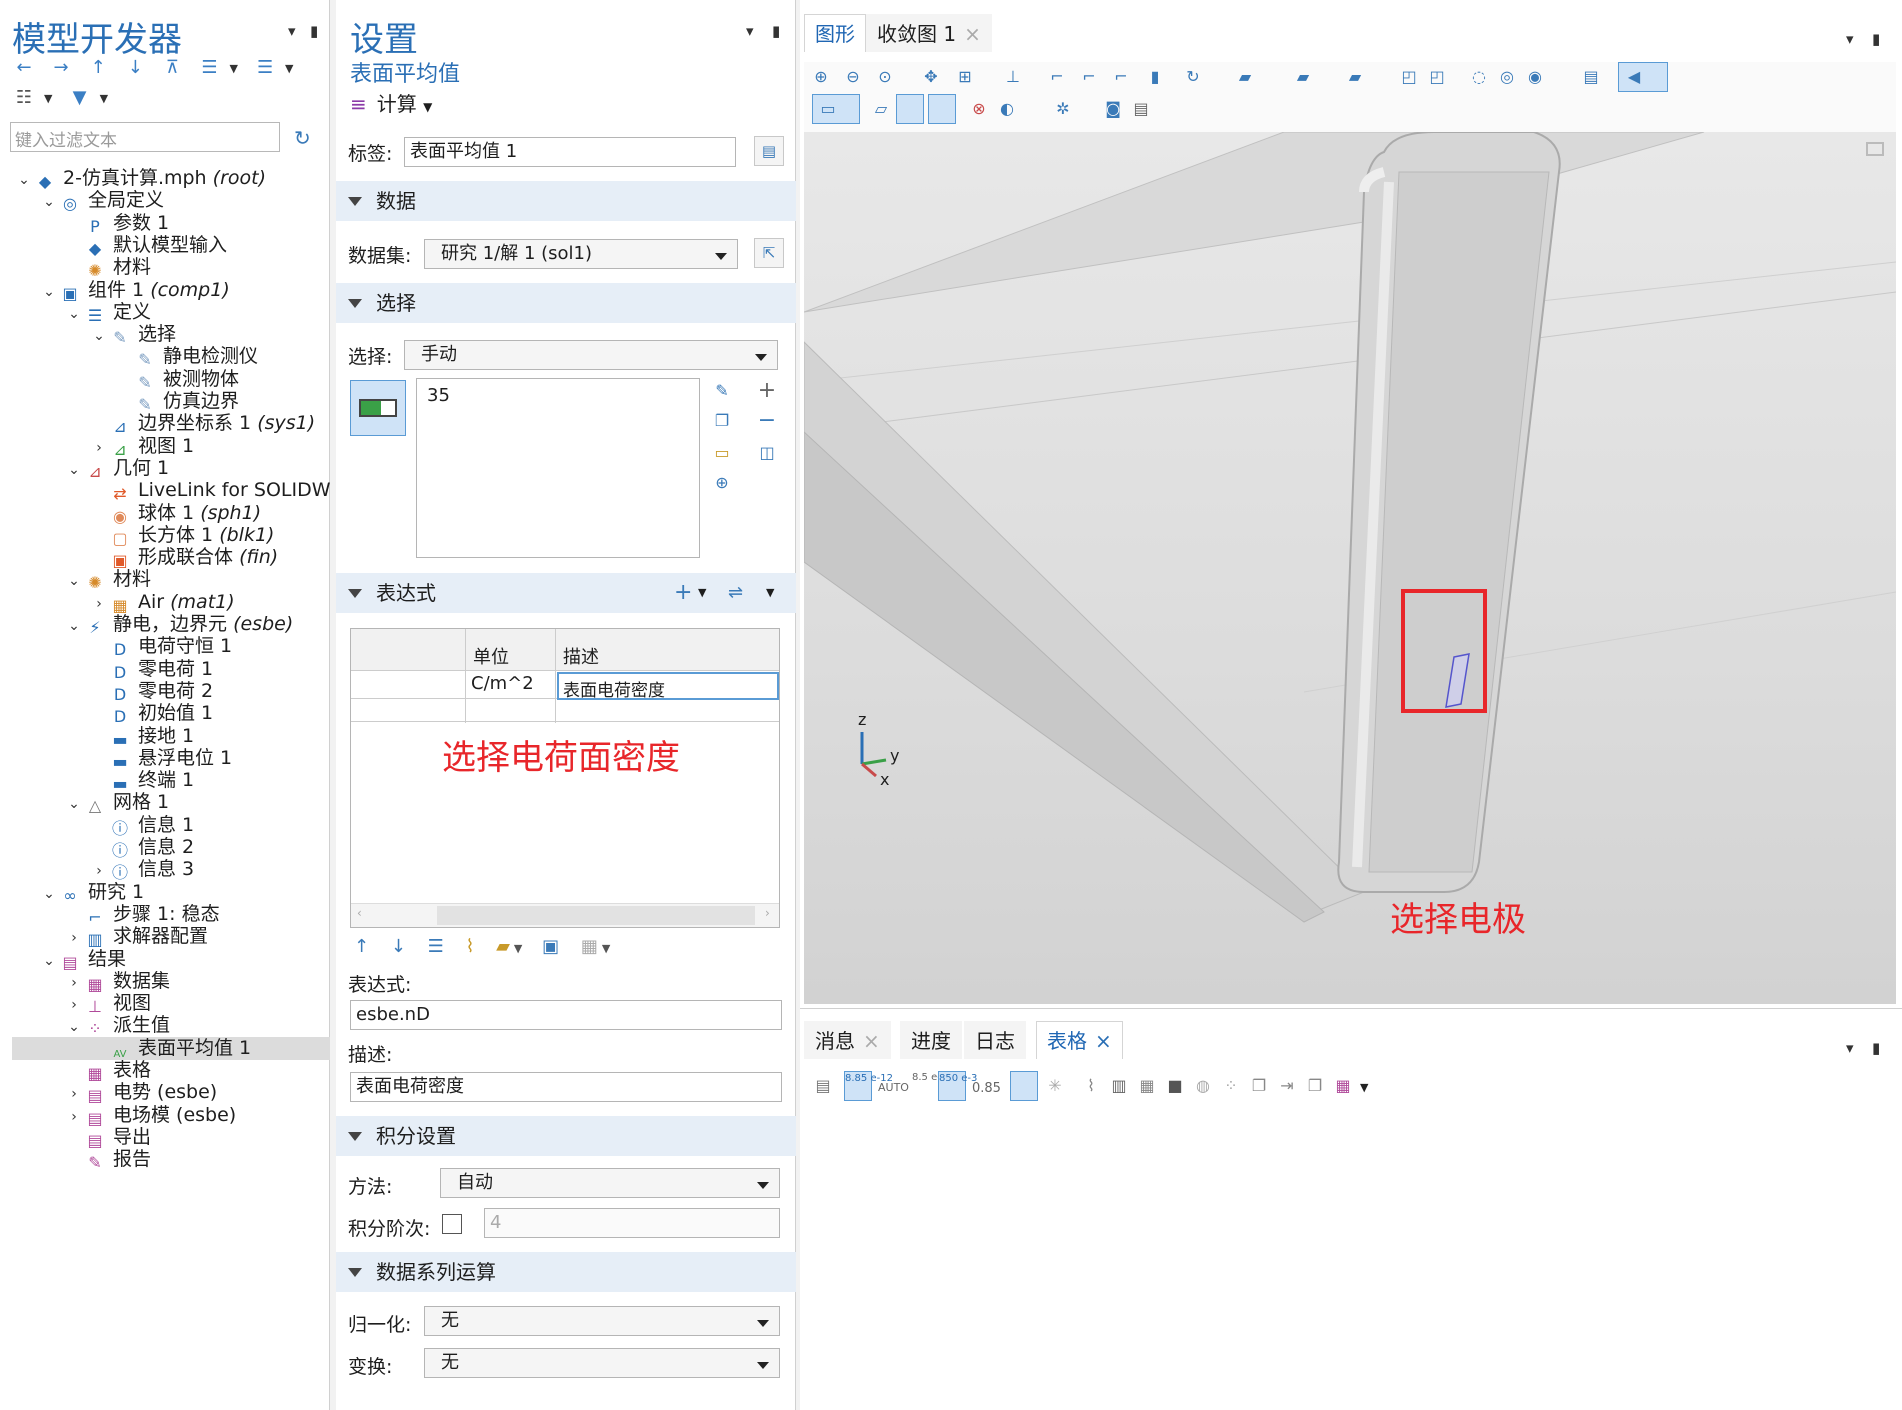 Image resolution: width=1902 pixels, height=1410 pixels. Describe the element at coordinates (80, 98) in the screenshot. I see `build-icon: ▼` at that location.